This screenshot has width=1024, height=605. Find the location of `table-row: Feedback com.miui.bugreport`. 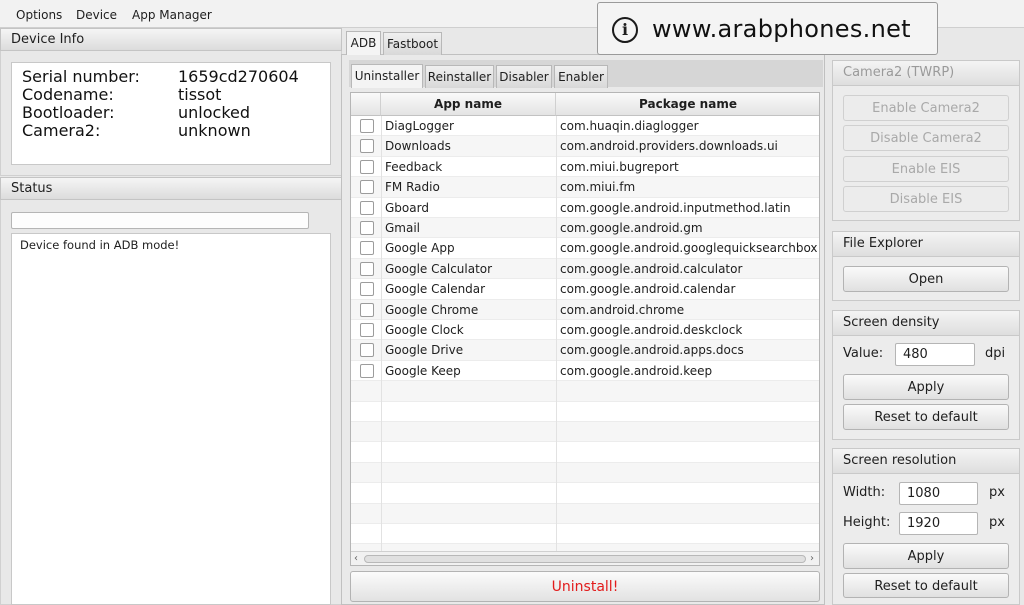

table-row: Feedback com.miui.bugreport is located at coordinates (585, 167).